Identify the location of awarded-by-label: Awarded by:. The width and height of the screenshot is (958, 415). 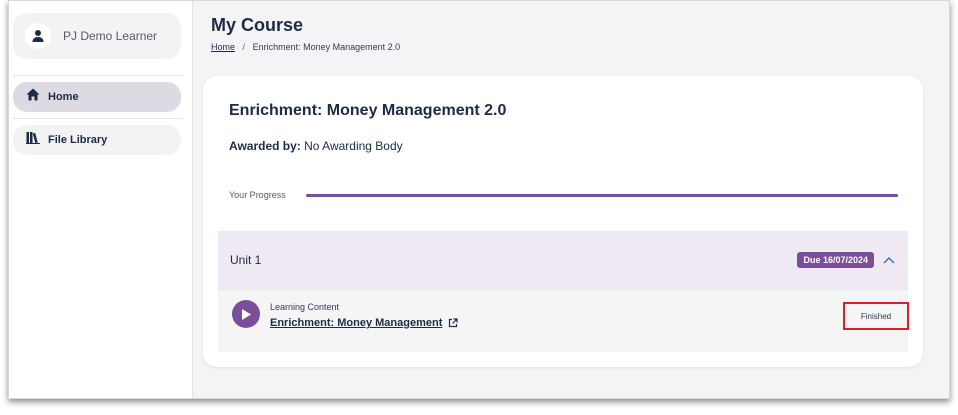
(265, 146).